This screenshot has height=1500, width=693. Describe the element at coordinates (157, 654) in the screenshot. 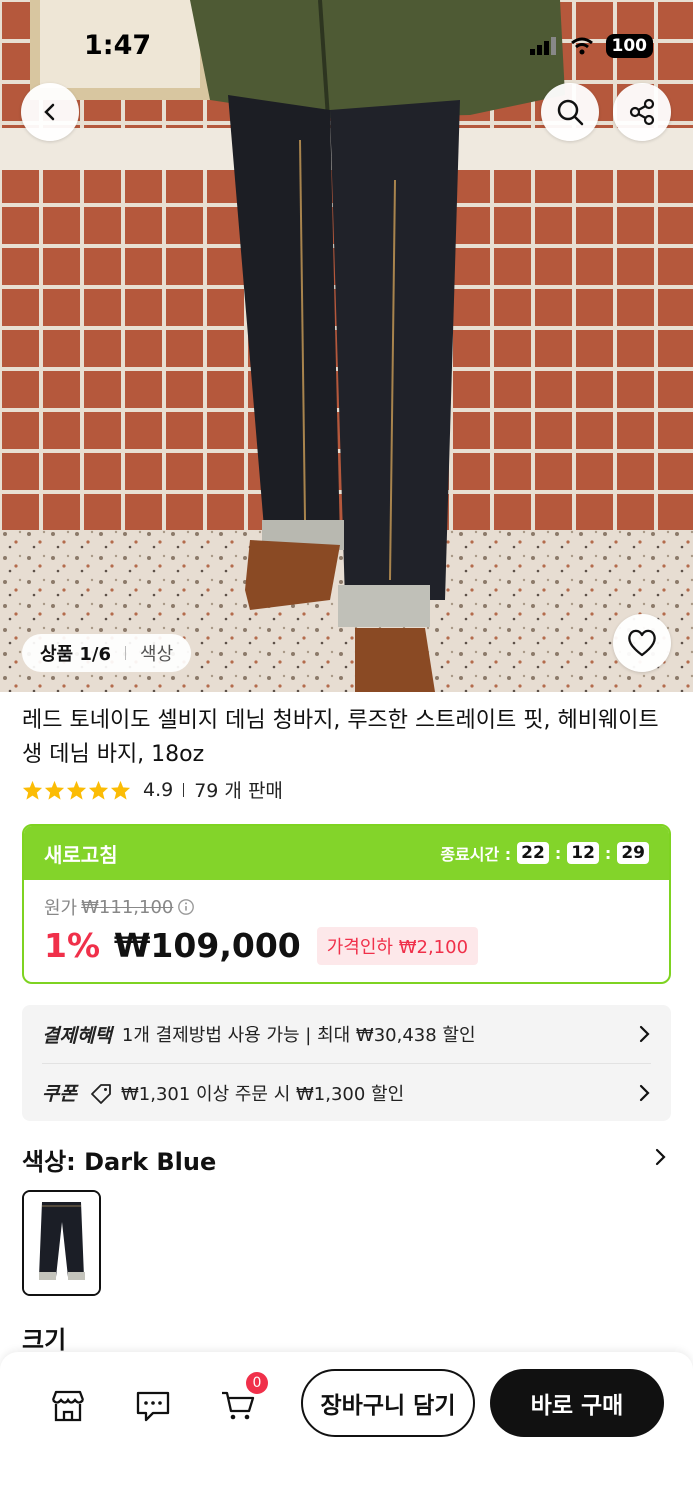

I see `image-tag: 색상` at that location.